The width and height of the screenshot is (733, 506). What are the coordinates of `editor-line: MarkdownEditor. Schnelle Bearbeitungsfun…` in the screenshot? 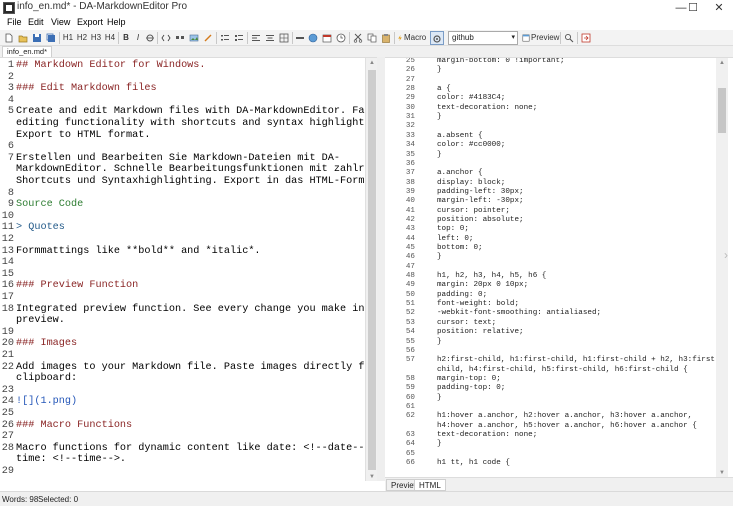 It's located at (188, 170).